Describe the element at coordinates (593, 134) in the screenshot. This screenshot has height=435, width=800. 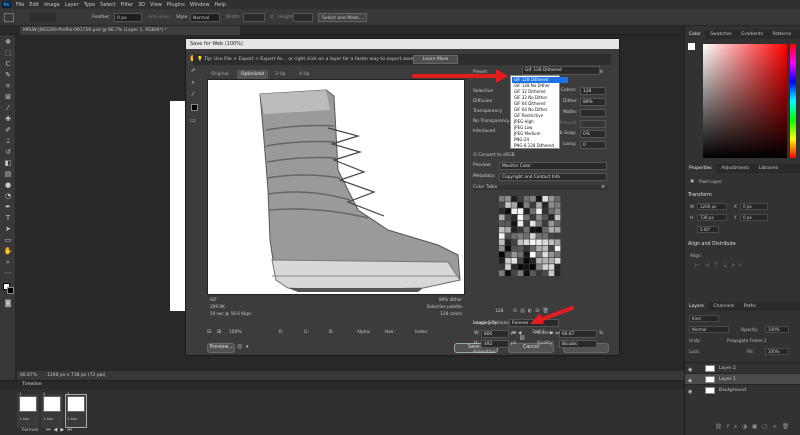
I see `web-snap-input: 0%` at that location.